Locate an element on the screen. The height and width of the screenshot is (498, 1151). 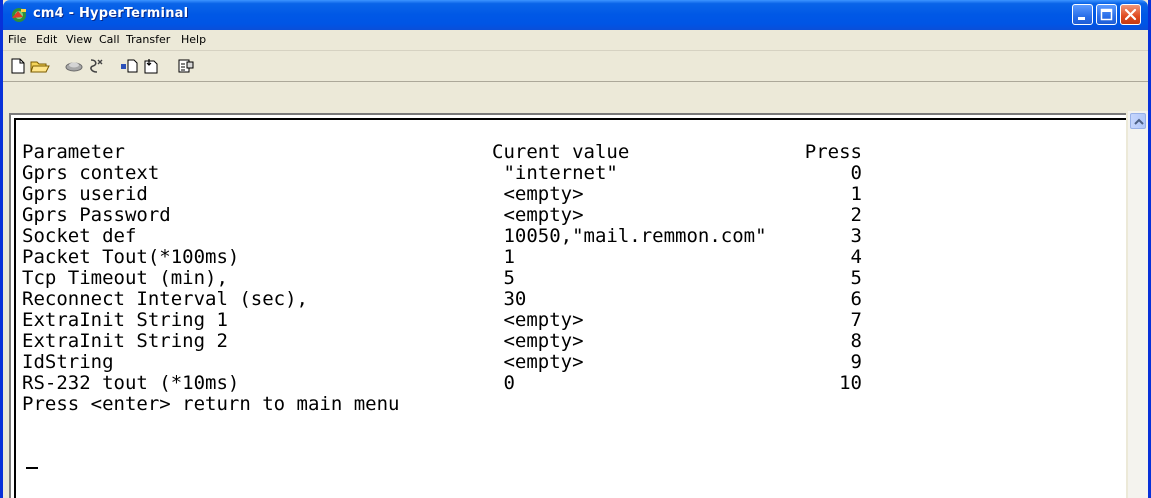
maximize-icon is located at coordinates (1106, 14).